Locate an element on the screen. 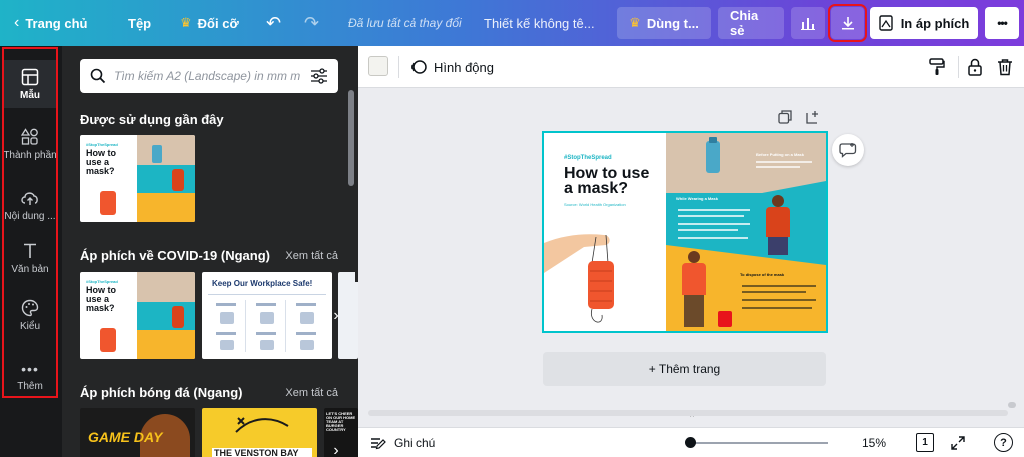 Image resolution: width=1024 pixels, height=457 pixels. help-button: ? is located at coordinates (1003, 442).